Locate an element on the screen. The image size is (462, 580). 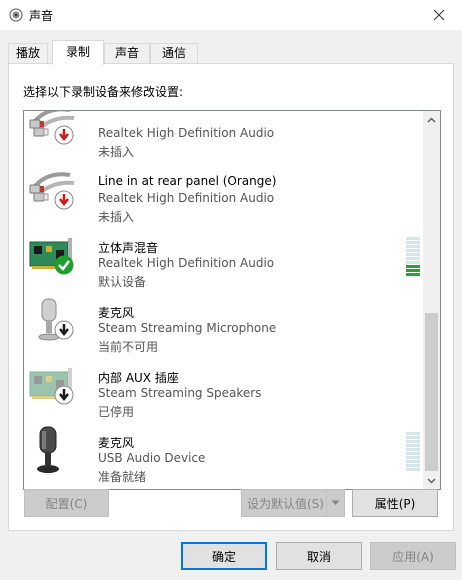
close-icon is located at coordinates (439, 15).